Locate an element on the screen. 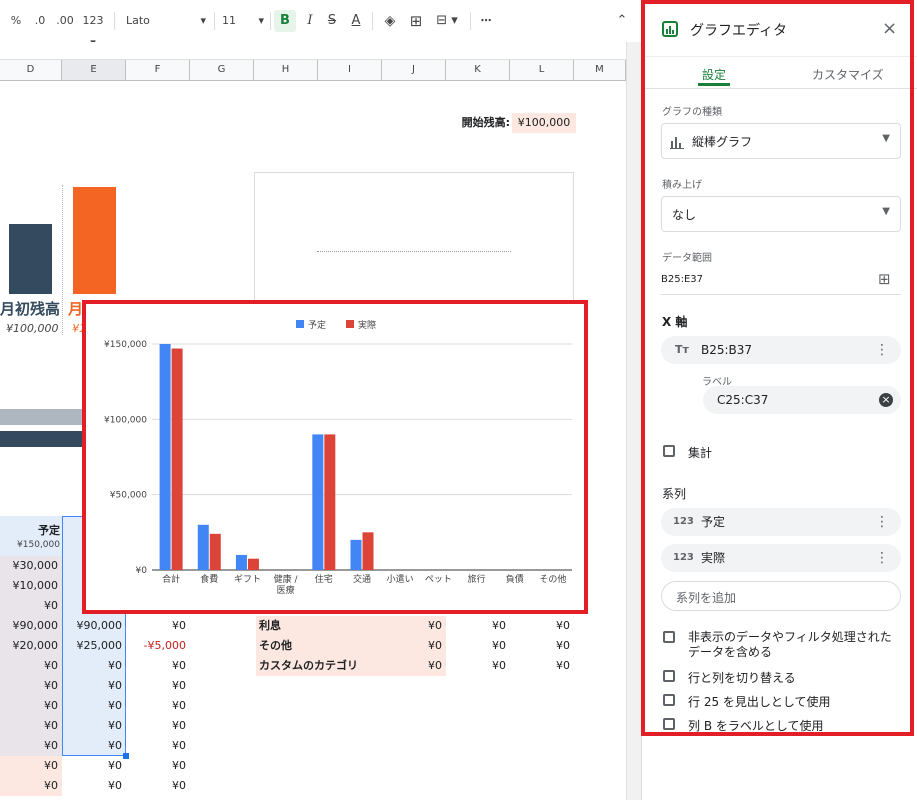  interest-k: ¥0 is located at coordinates (478, 626).